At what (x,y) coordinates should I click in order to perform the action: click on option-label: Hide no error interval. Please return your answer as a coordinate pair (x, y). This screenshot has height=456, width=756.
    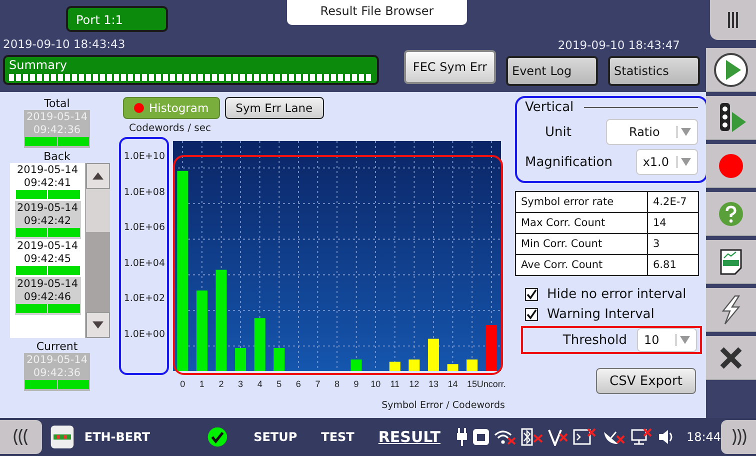
    Looking at the image, I should click on (616, 294).